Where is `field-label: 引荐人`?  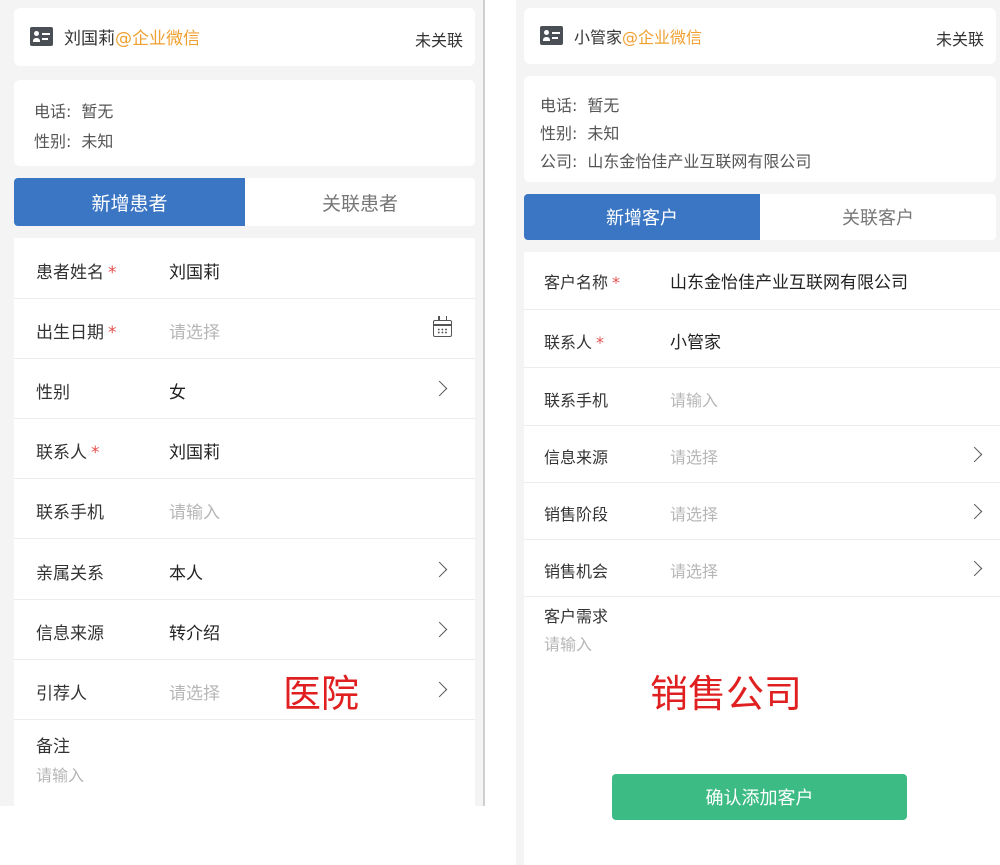
field-label: 引荐人 is located at coordinates (61, 694).